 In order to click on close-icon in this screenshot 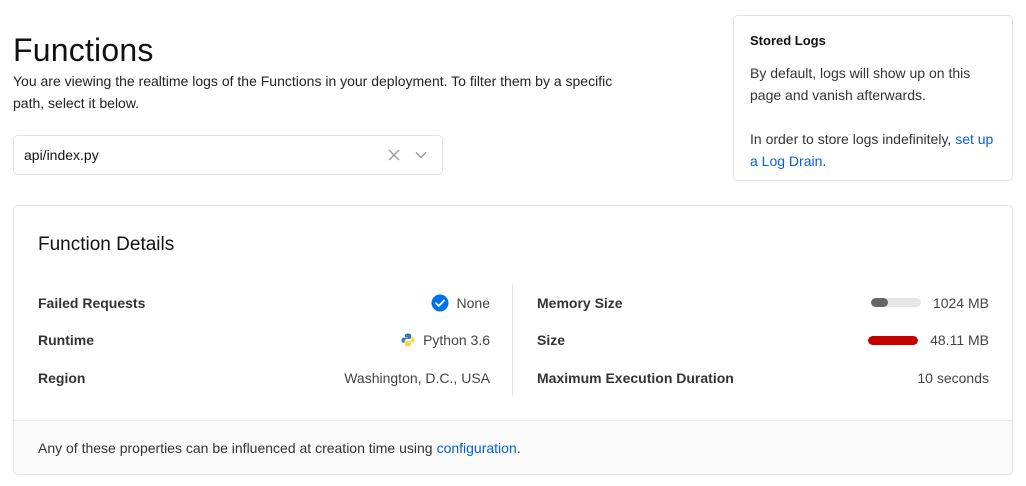, I will do `click(394, 155)`.